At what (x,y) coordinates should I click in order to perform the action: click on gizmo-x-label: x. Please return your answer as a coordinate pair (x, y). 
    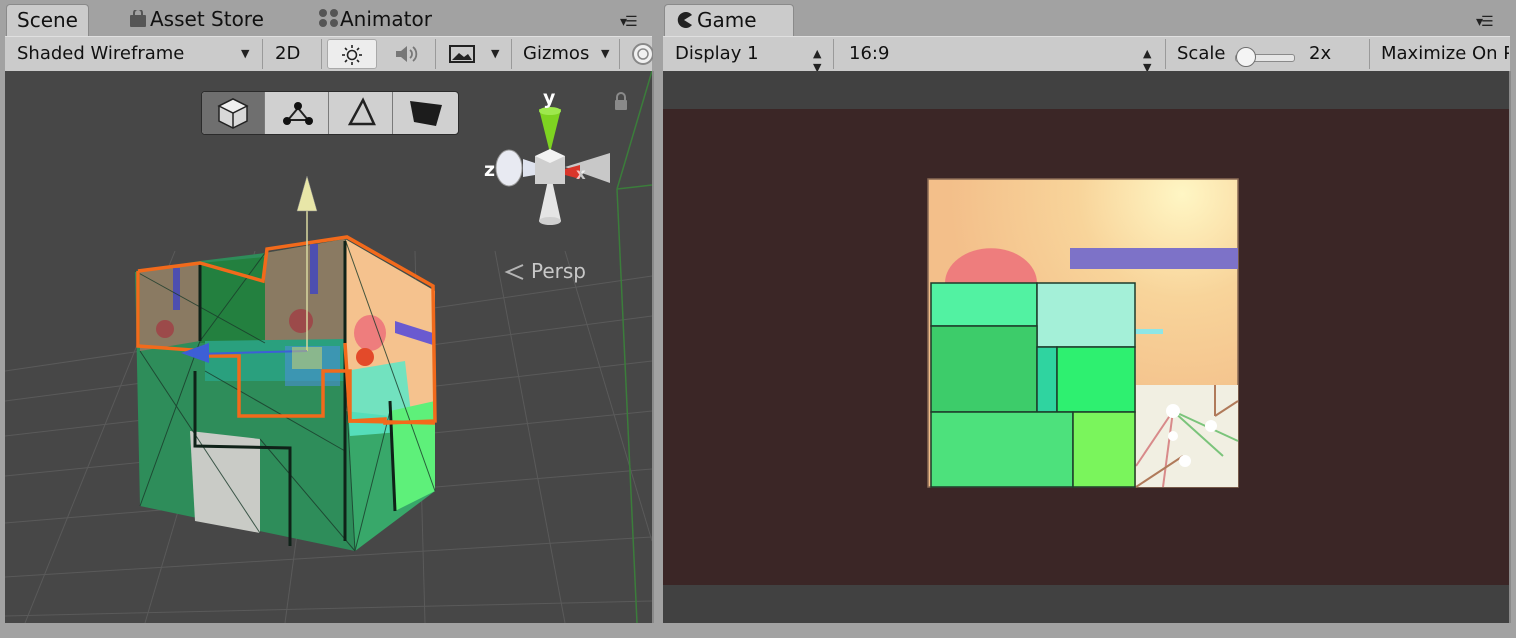
    Looking at the image, I should click on (581, 174).